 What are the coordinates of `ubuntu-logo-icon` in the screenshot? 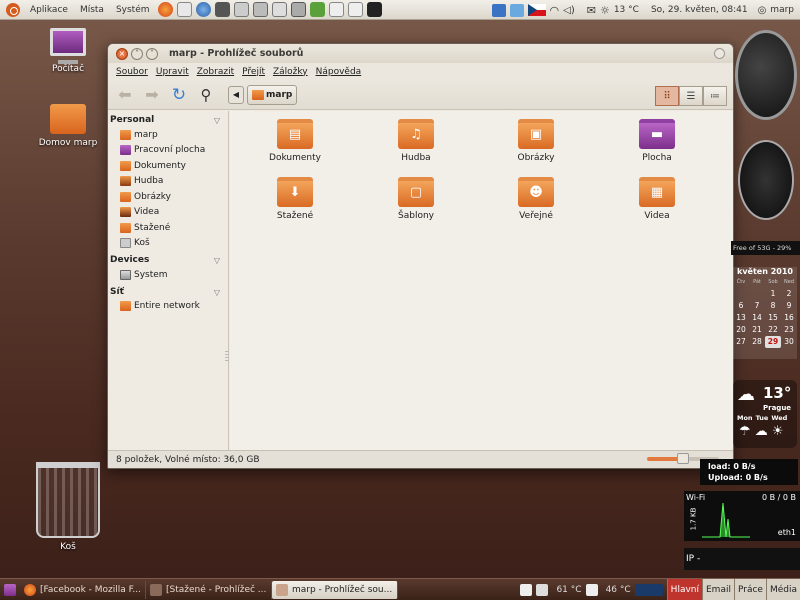 It's located at (13, 9).